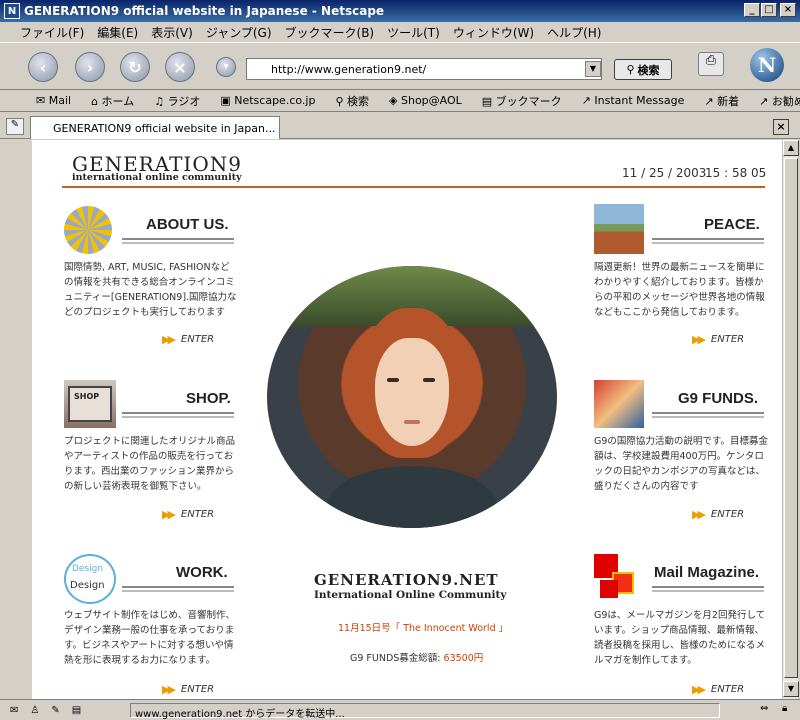 This screenshot has height=720, width=800. Describe the element at coordinates (76, 710) in the screenshot. I see `address-book-status-icon: ▤` at that location.